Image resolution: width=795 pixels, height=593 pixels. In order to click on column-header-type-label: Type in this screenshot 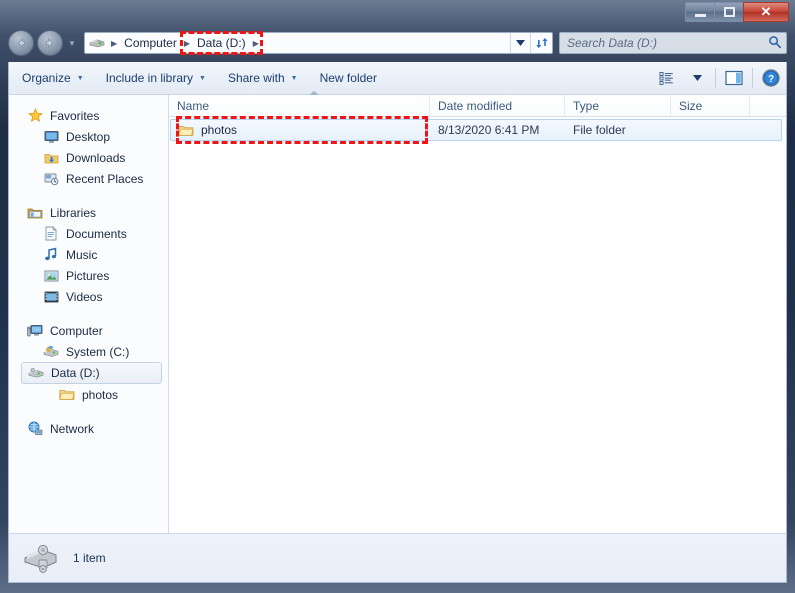, I will do `click(586, 105)`.